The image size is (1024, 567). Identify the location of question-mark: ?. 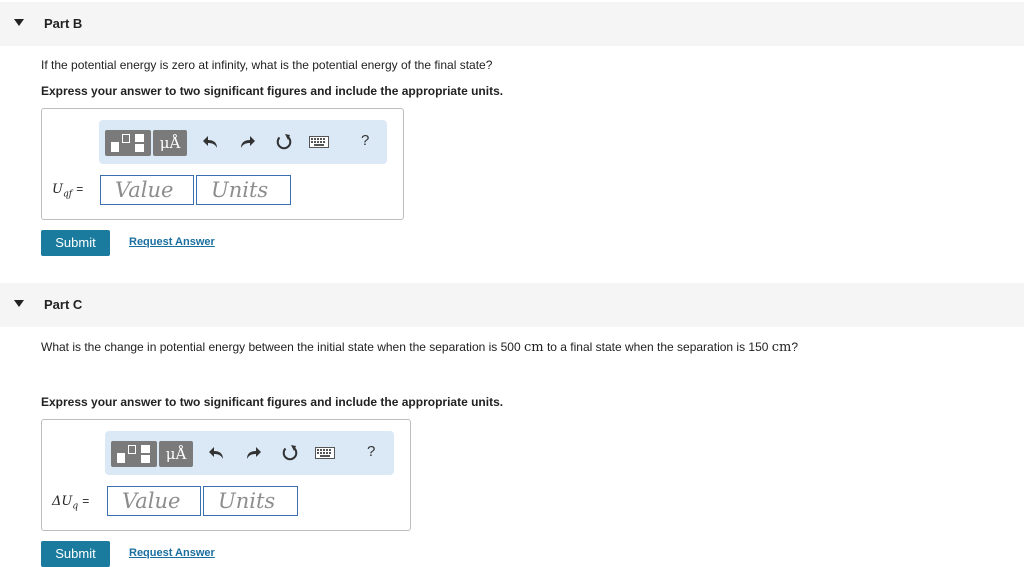
(795, 347).